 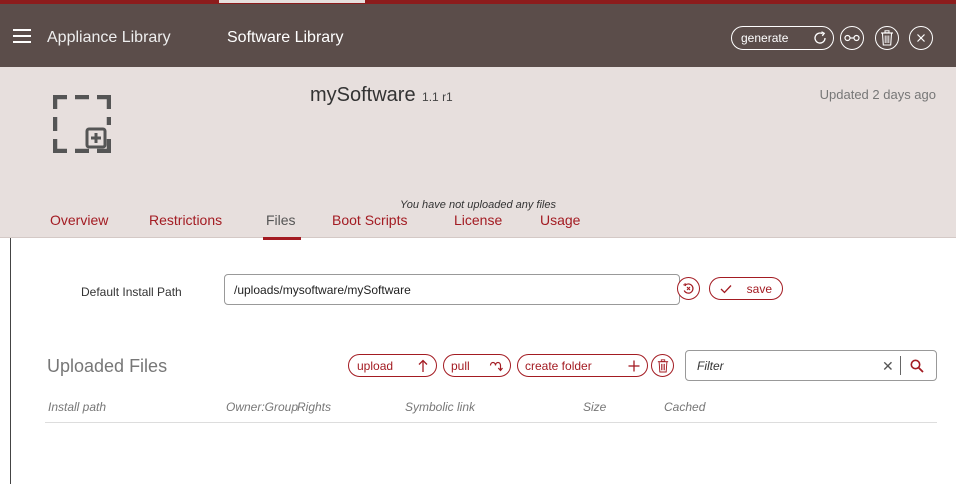 What do you see at coordinates (820, 37) in the screenshot?
I see `refresh-icon` at bounding box center [820, 37].